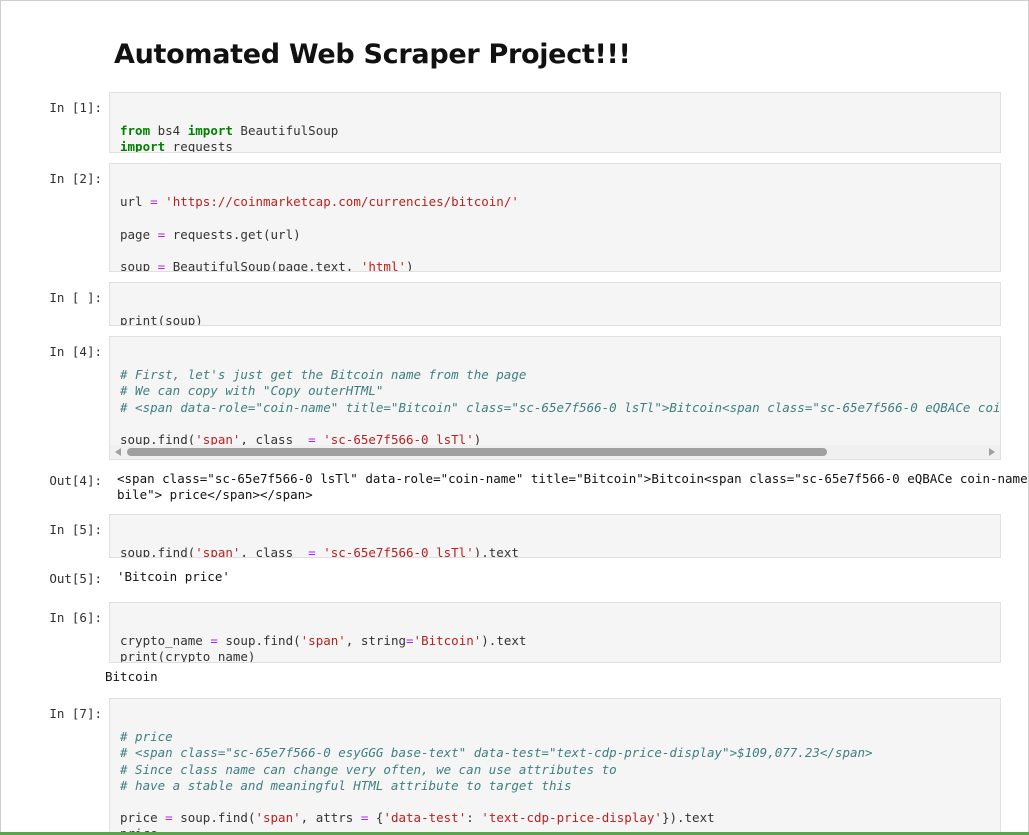  I want to click on code-text: bs4, so click(169, 131).